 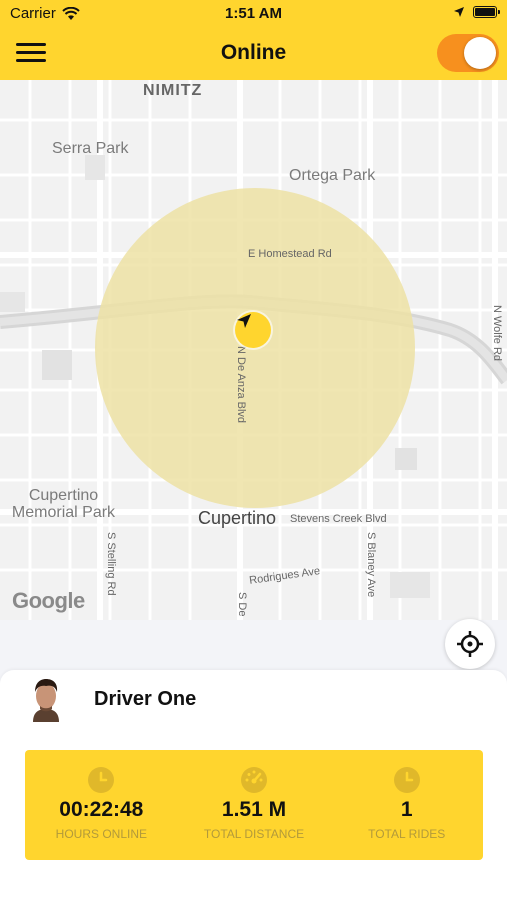 I want to click on stat-label: TOTAL RIDES, so click(x=407, y=834).